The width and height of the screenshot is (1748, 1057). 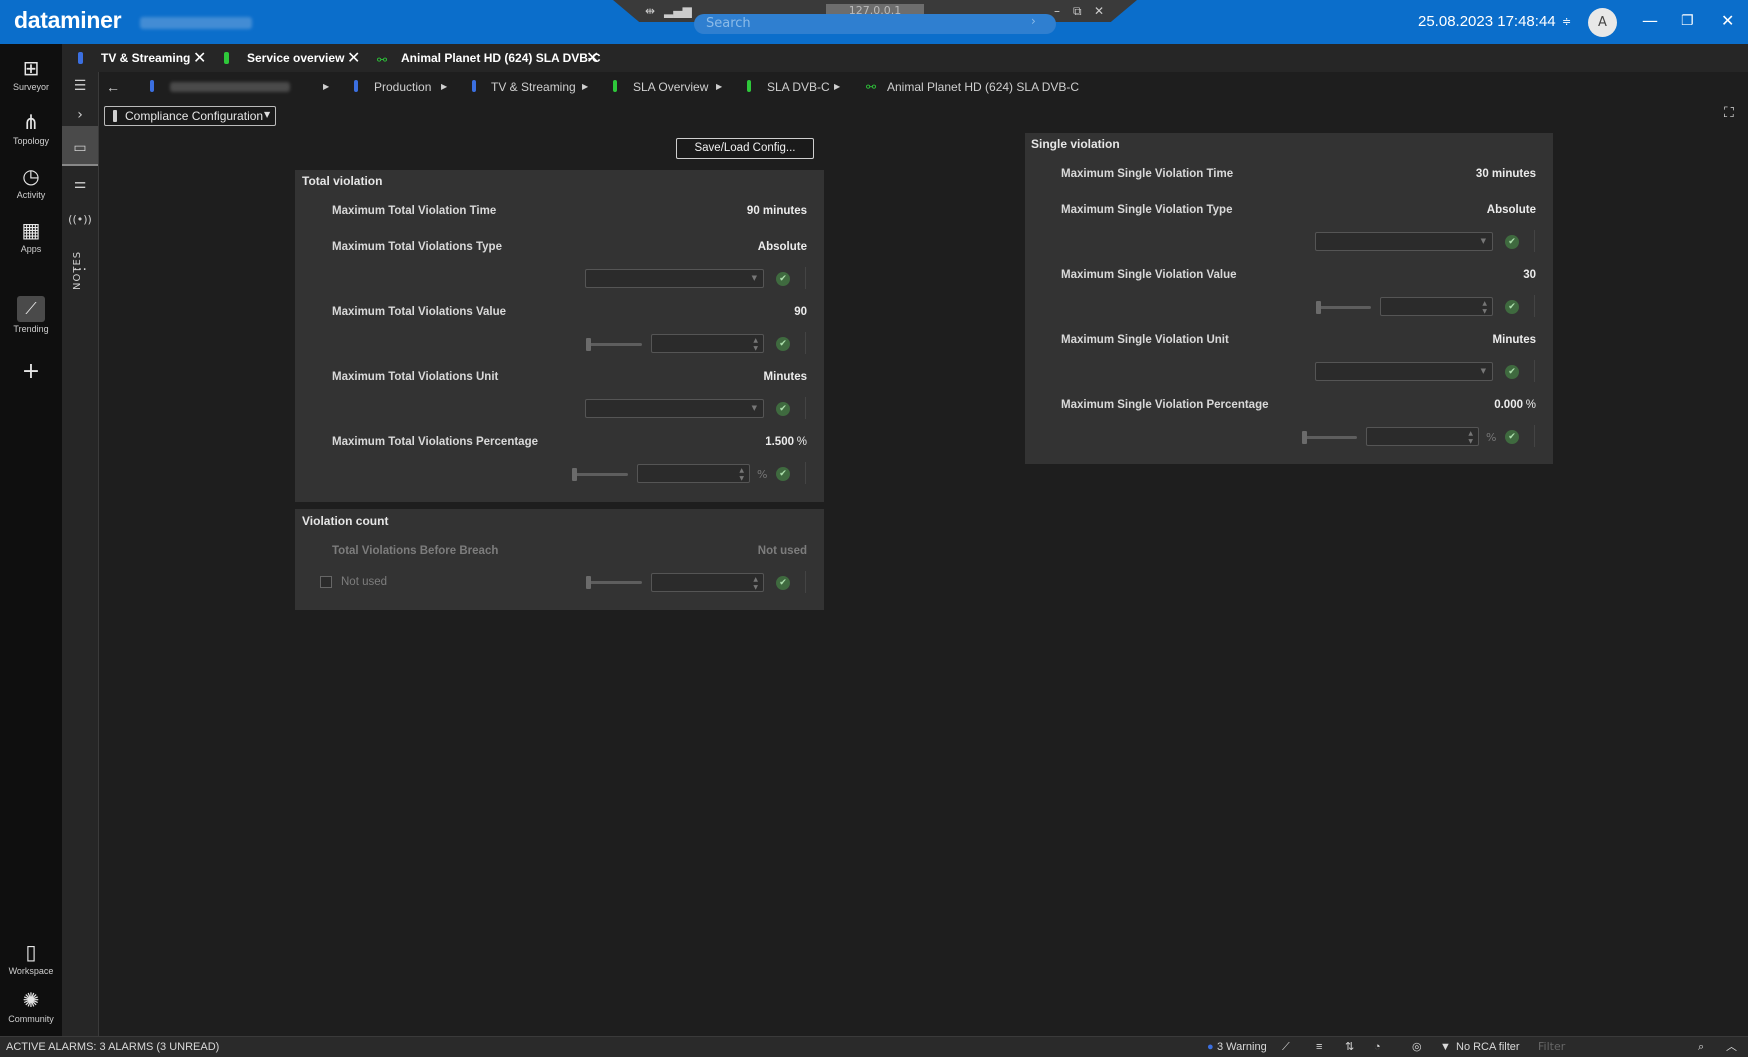 What do you see at coordinates (762, 474) in the screenshot?
I see `percentage-unit: %` at bounding box center [762, 474].